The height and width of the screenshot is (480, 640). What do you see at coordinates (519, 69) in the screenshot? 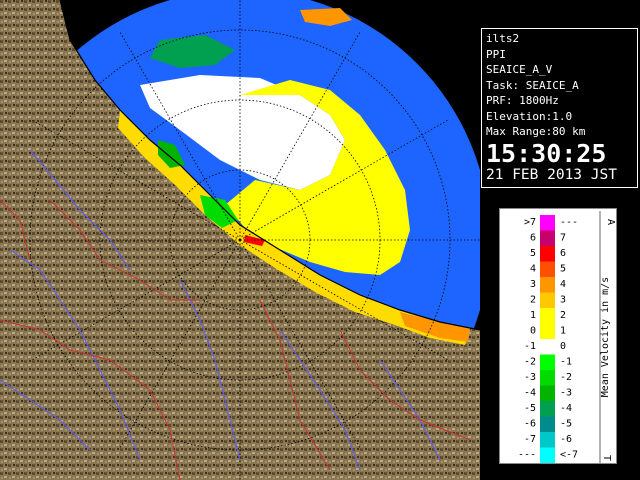
I see `product-name: SEAICE_A_V` at bounding box center [519, 69].